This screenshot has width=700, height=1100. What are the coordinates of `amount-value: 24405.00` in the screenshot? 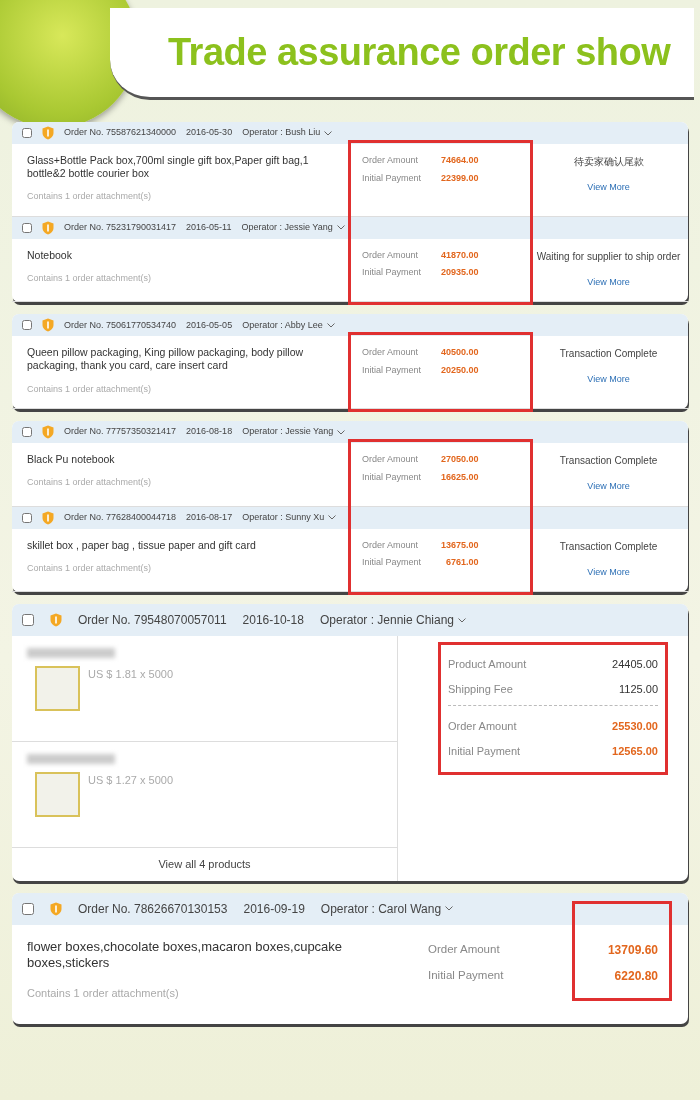 It's located at (635, 664).